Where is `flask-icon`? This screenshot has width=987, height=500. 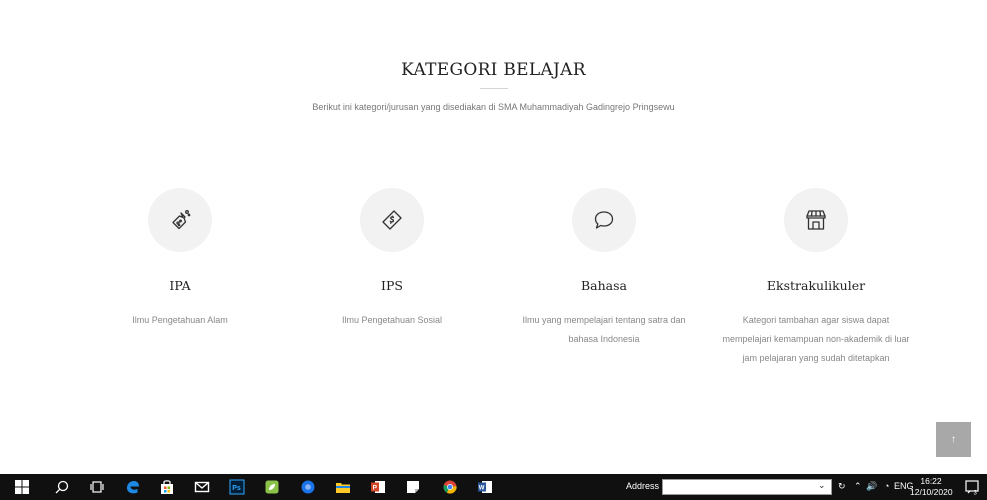 flask-icon is located at coordinates (180, 220).